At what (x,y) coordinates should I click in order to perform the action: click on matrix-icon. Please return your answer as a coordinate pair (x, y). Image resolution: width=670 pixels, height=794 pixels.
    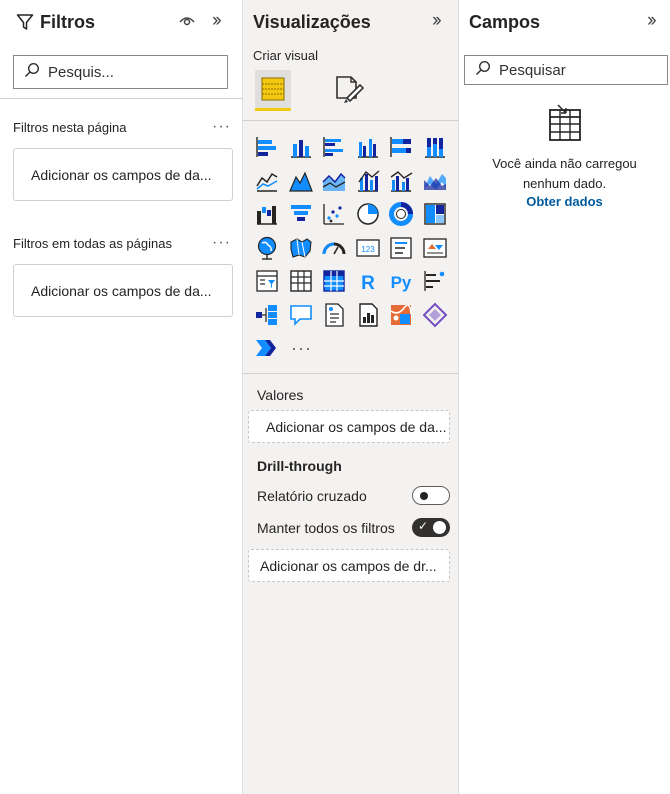
    Looking at the image, I should click on (334, 281).